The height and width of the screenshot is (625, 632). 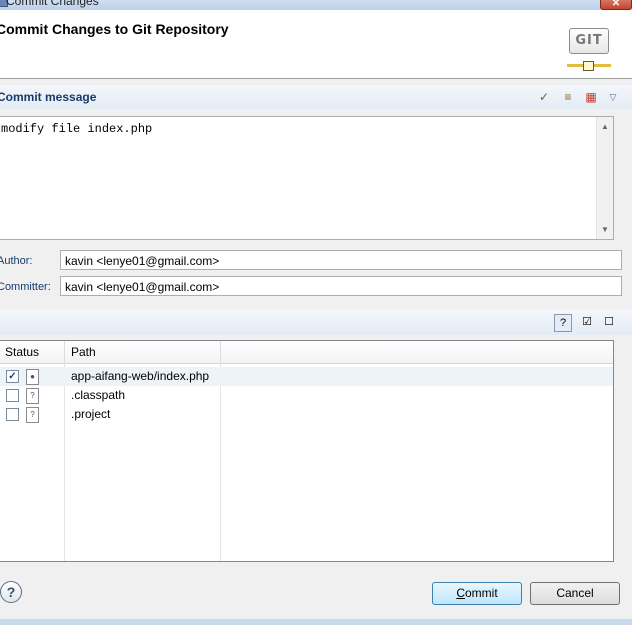 I want to click on file-path: .project, so click(x=91, y=414).